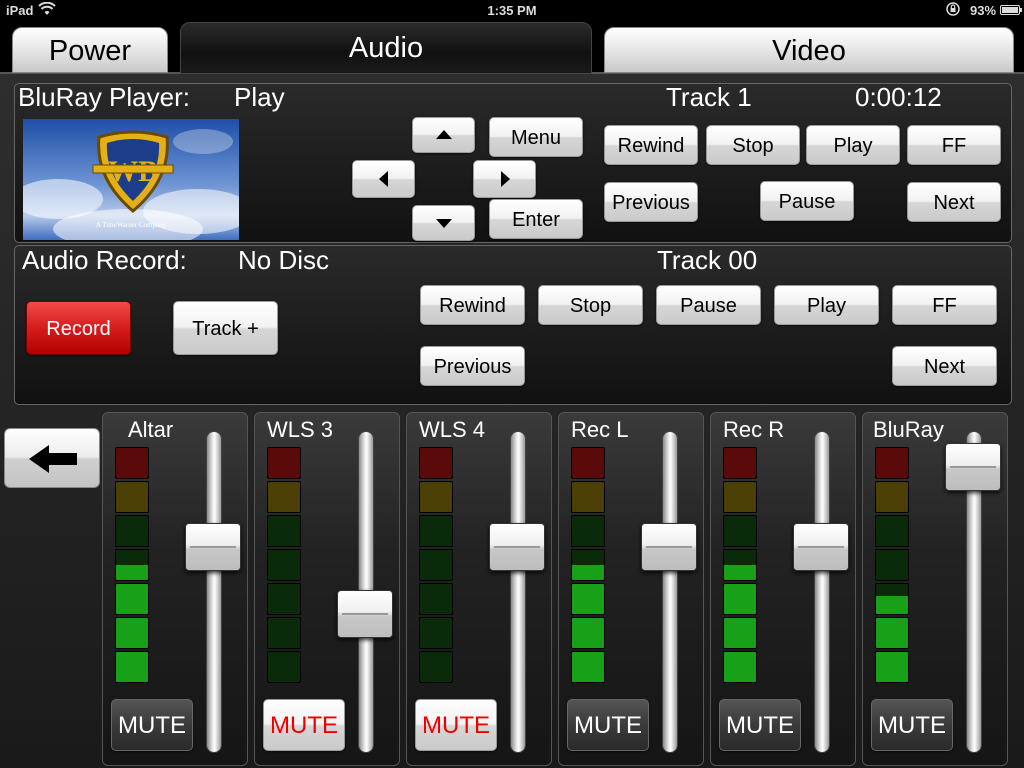 Image resolution: width=1024 pixels, height=768 pixels. Describe the element at coordinates (131, 225) in the screenshot. I see `thumbnail-caption: A TimeWarner Company` at that location.